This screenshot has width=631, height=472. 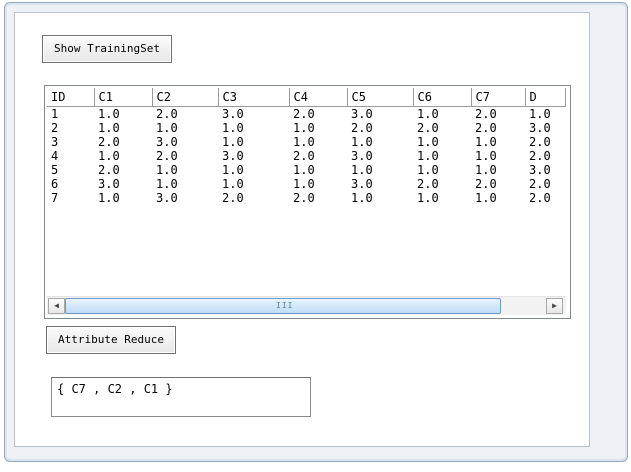 I want to click on reduct-result-text: { C7 , C2 , C1 }, so click(x=115, y=389).